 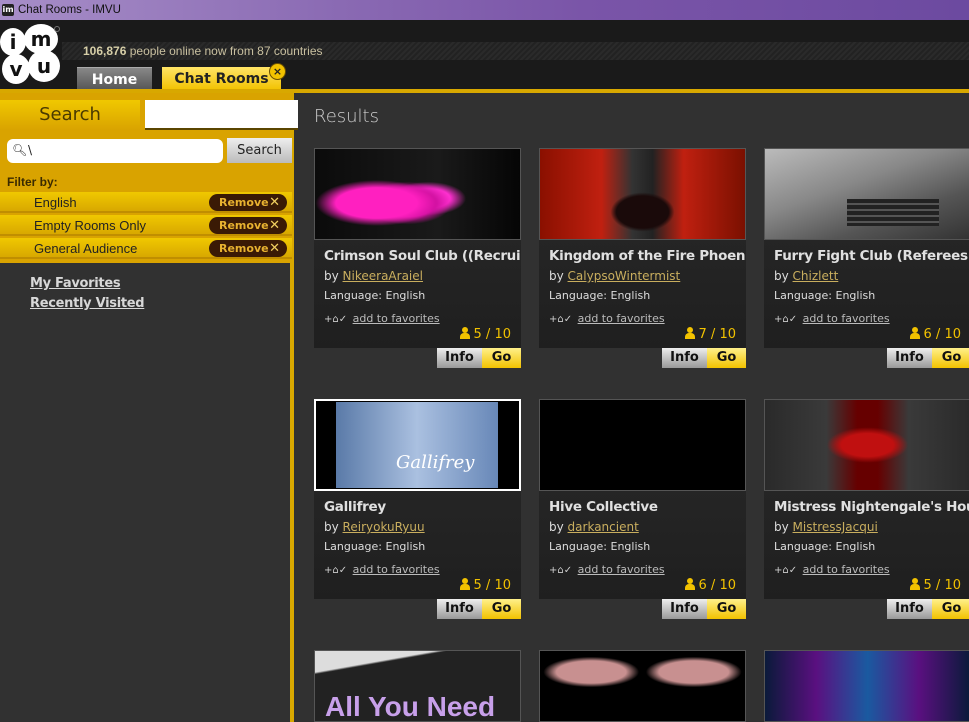 What do you see at coordinates (44, 66) in the screenshot?
I see `logo-letter-u: u` at bounding box center [44, 66].